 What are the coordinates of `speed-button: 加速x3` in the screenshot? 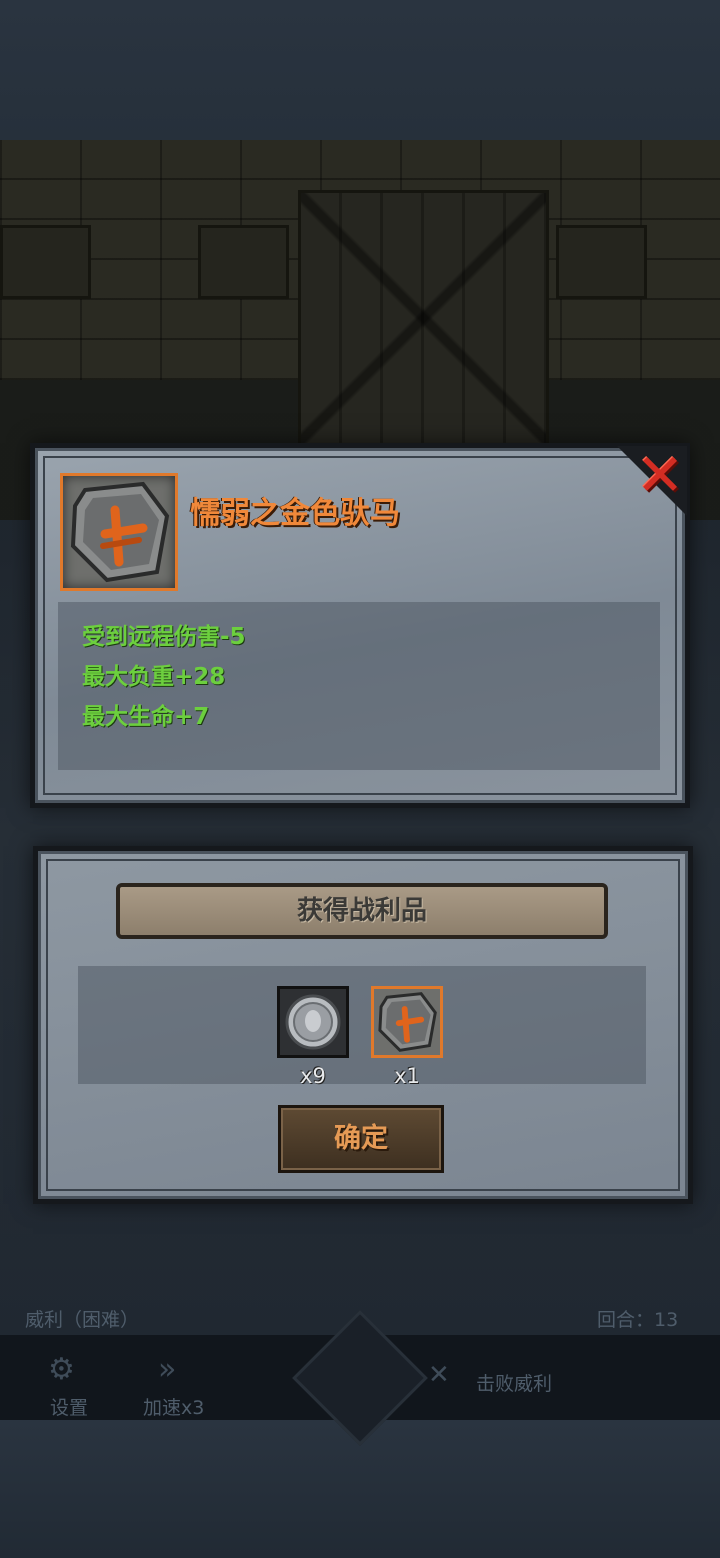 It's located at (173, 1406).